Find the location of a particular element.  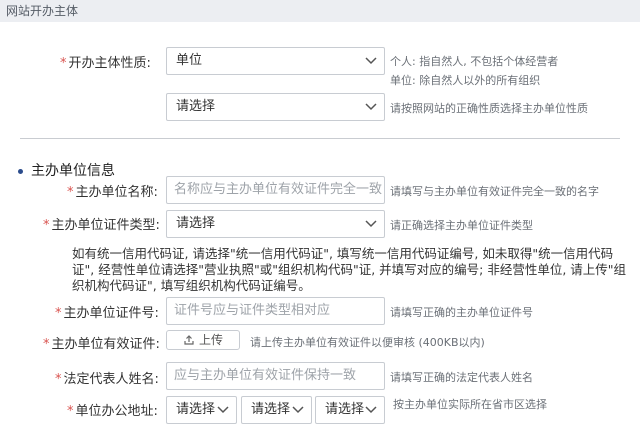

entity-nature-label-text: 开办主体性质: is located at coordinates (109, 63).